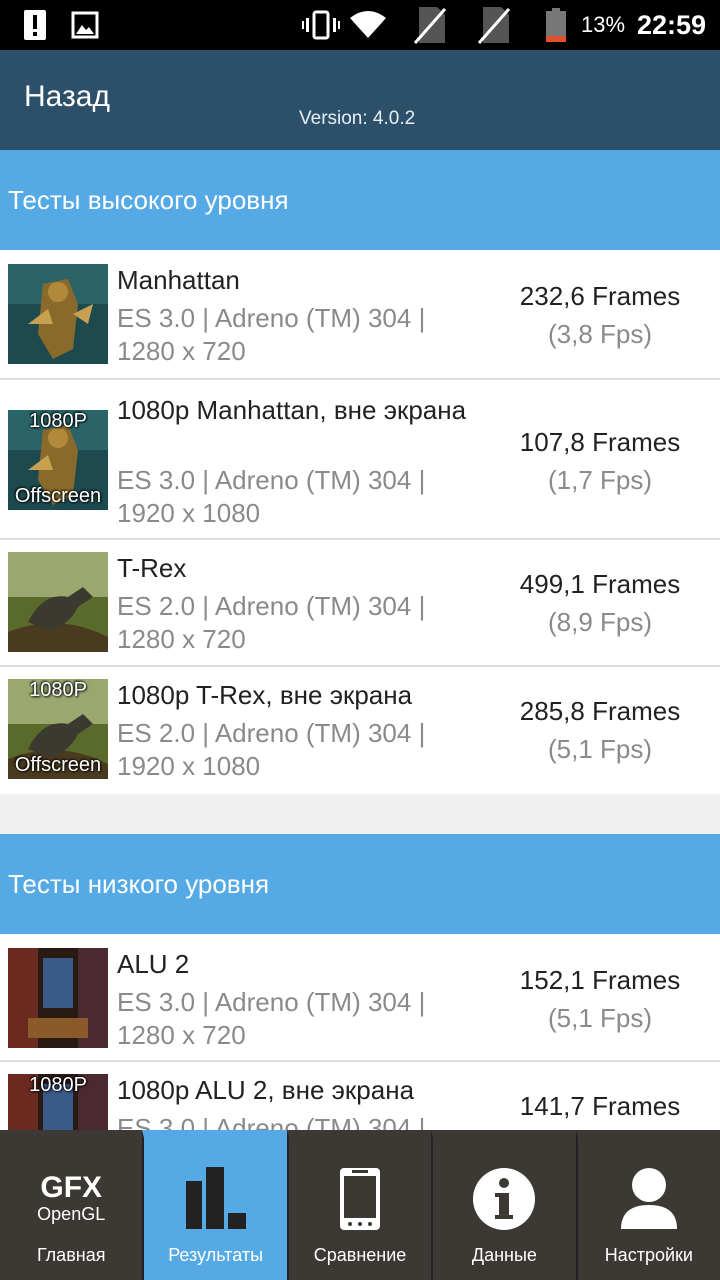  Describe the element at coordinates (215, 1199) in the screenshot. I see `bar-chart-icon` at that location.